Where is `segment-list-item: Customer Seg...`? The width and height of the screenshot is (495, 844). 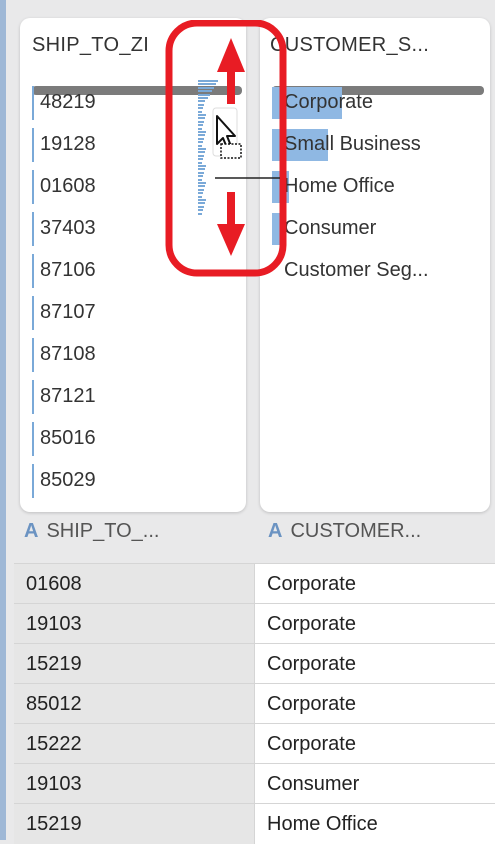 segment-list-item: Customer Seg... is located at coordinates (377, 272).